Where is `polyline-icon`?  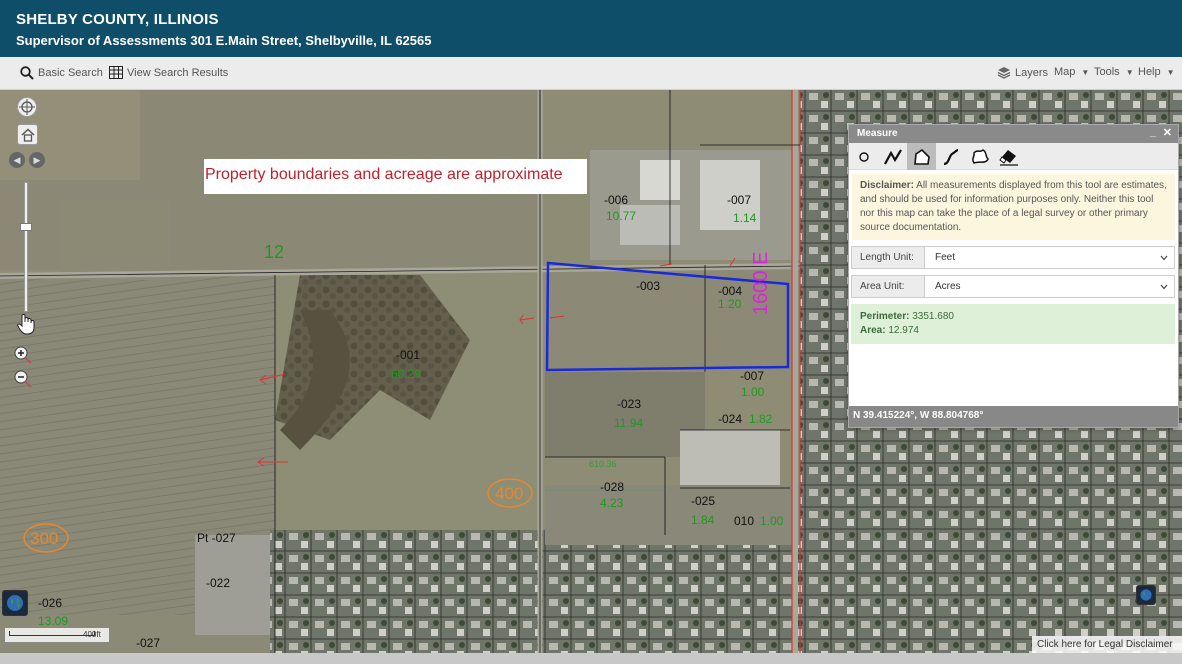
polyline-icon is located at coordinates (892, 156).